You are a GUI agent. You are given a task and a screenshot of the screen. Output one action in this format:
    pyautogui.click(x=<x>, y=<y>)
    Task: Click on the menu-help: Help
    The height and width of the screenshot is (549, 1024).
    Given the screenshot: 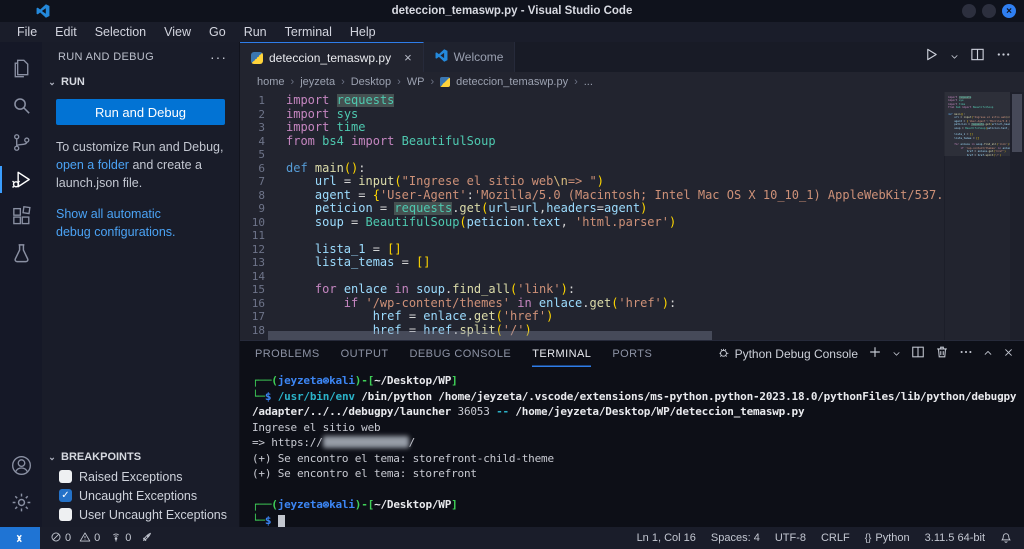 What is the action you would take?
    pyautogui.click(x=363, y=32)
    